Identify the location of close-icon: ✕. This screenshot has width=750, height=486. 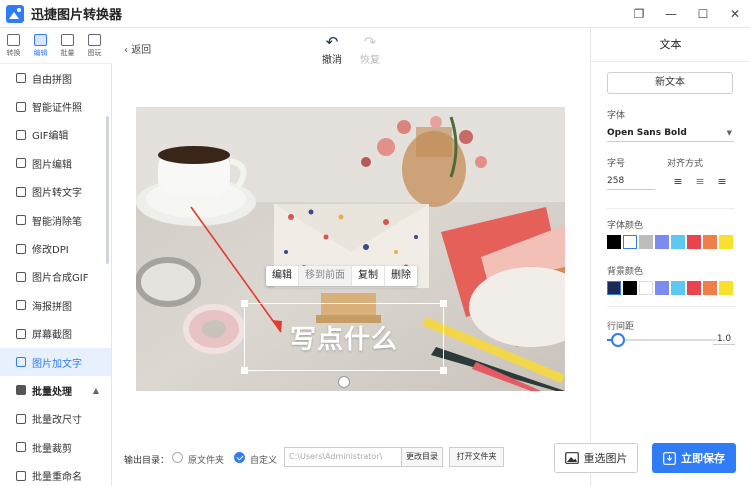
(735, 14).